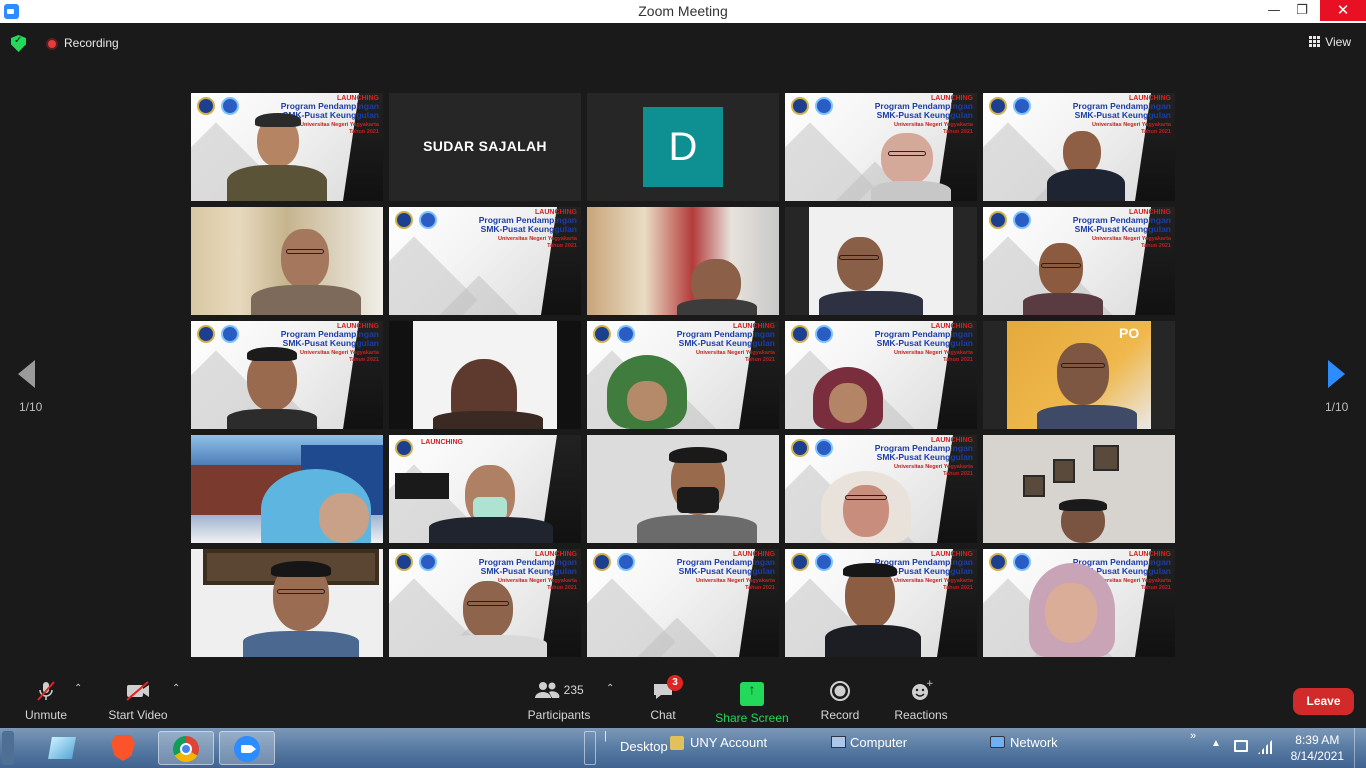 Image resolution: width=1366 pixels, height=768 pixels. I want to click on participant-tile-active-speaker: LAUNCHING, so click(485, 489).